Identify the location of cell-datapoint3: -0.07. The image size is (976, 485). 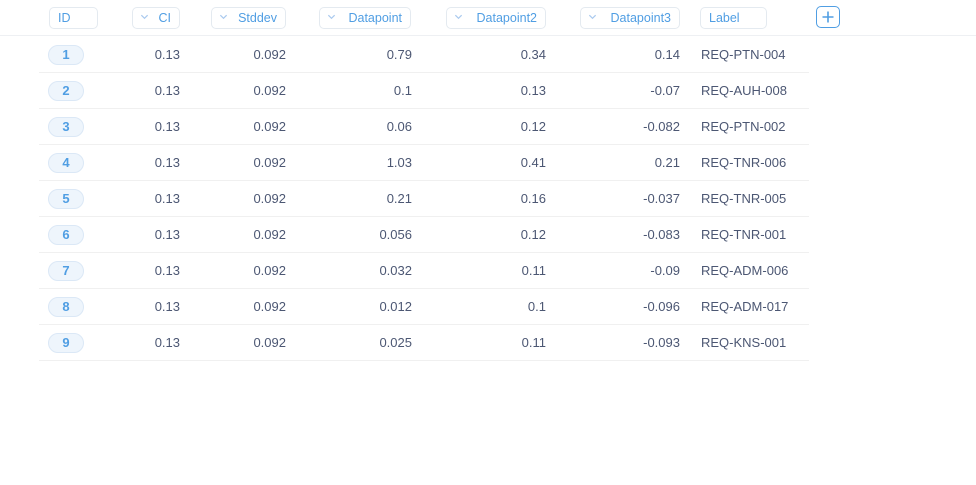
(665, 90).